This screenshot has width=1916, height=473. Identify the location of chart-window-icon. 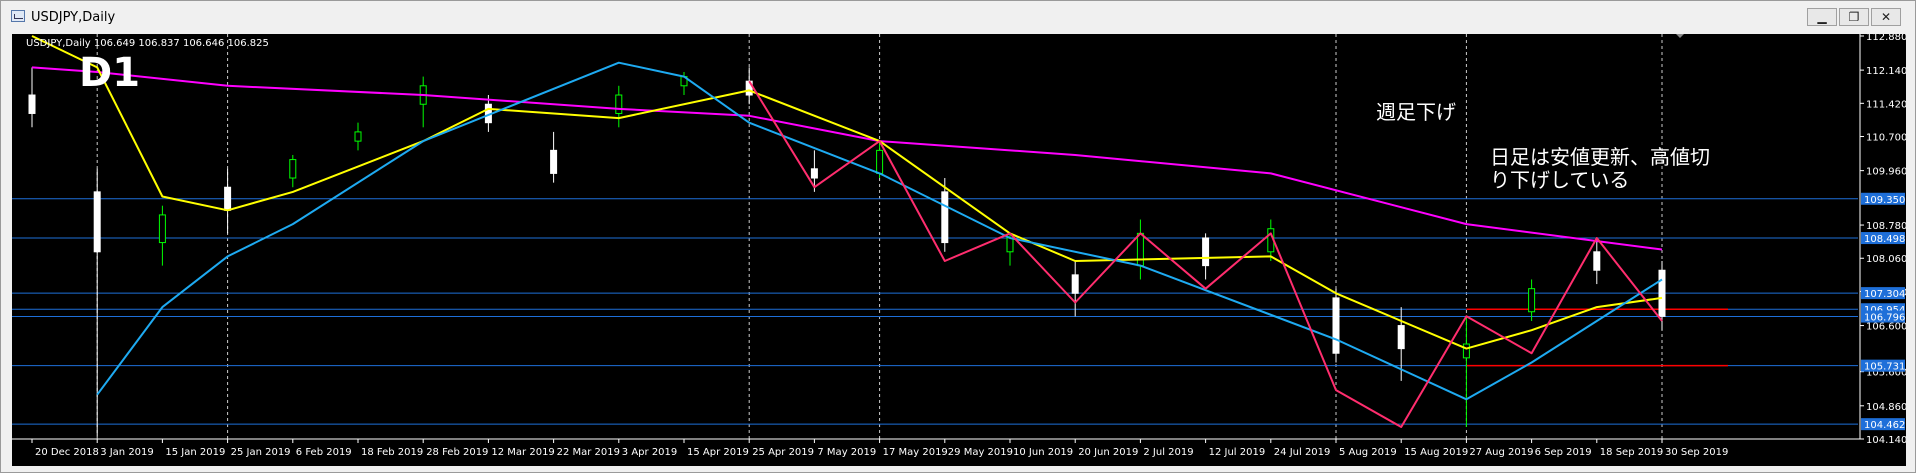
(18, 16).